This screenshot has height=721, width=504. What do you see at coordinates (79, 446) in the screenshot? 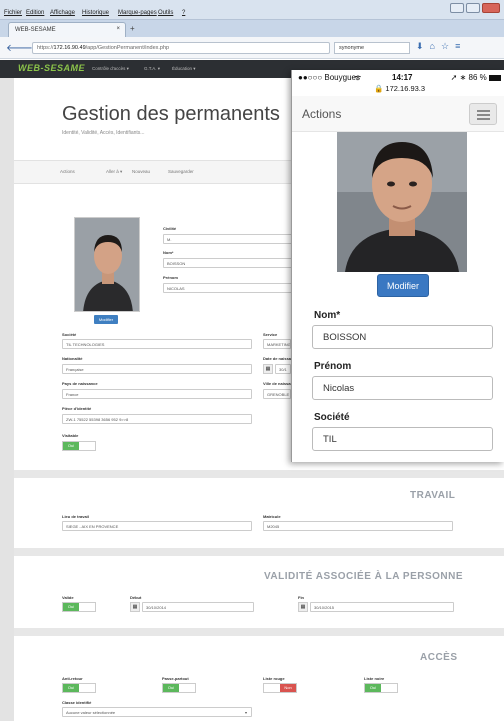
I see `visitable-toggle: Oui` at bounding box center [79, 446].